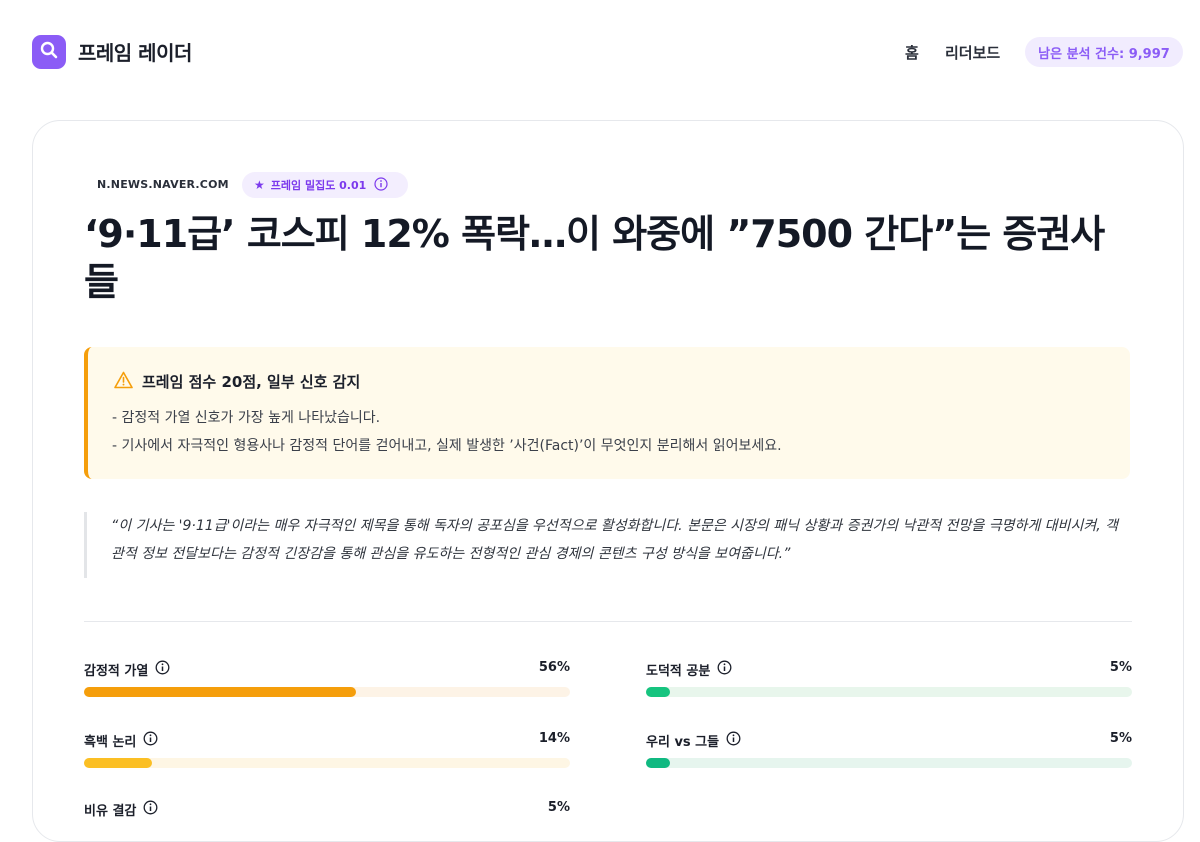  I want to click on top-bar: 프레임 레이더 홈 리더보드 남은 분석 건수: 9,997, so click(600, 50).